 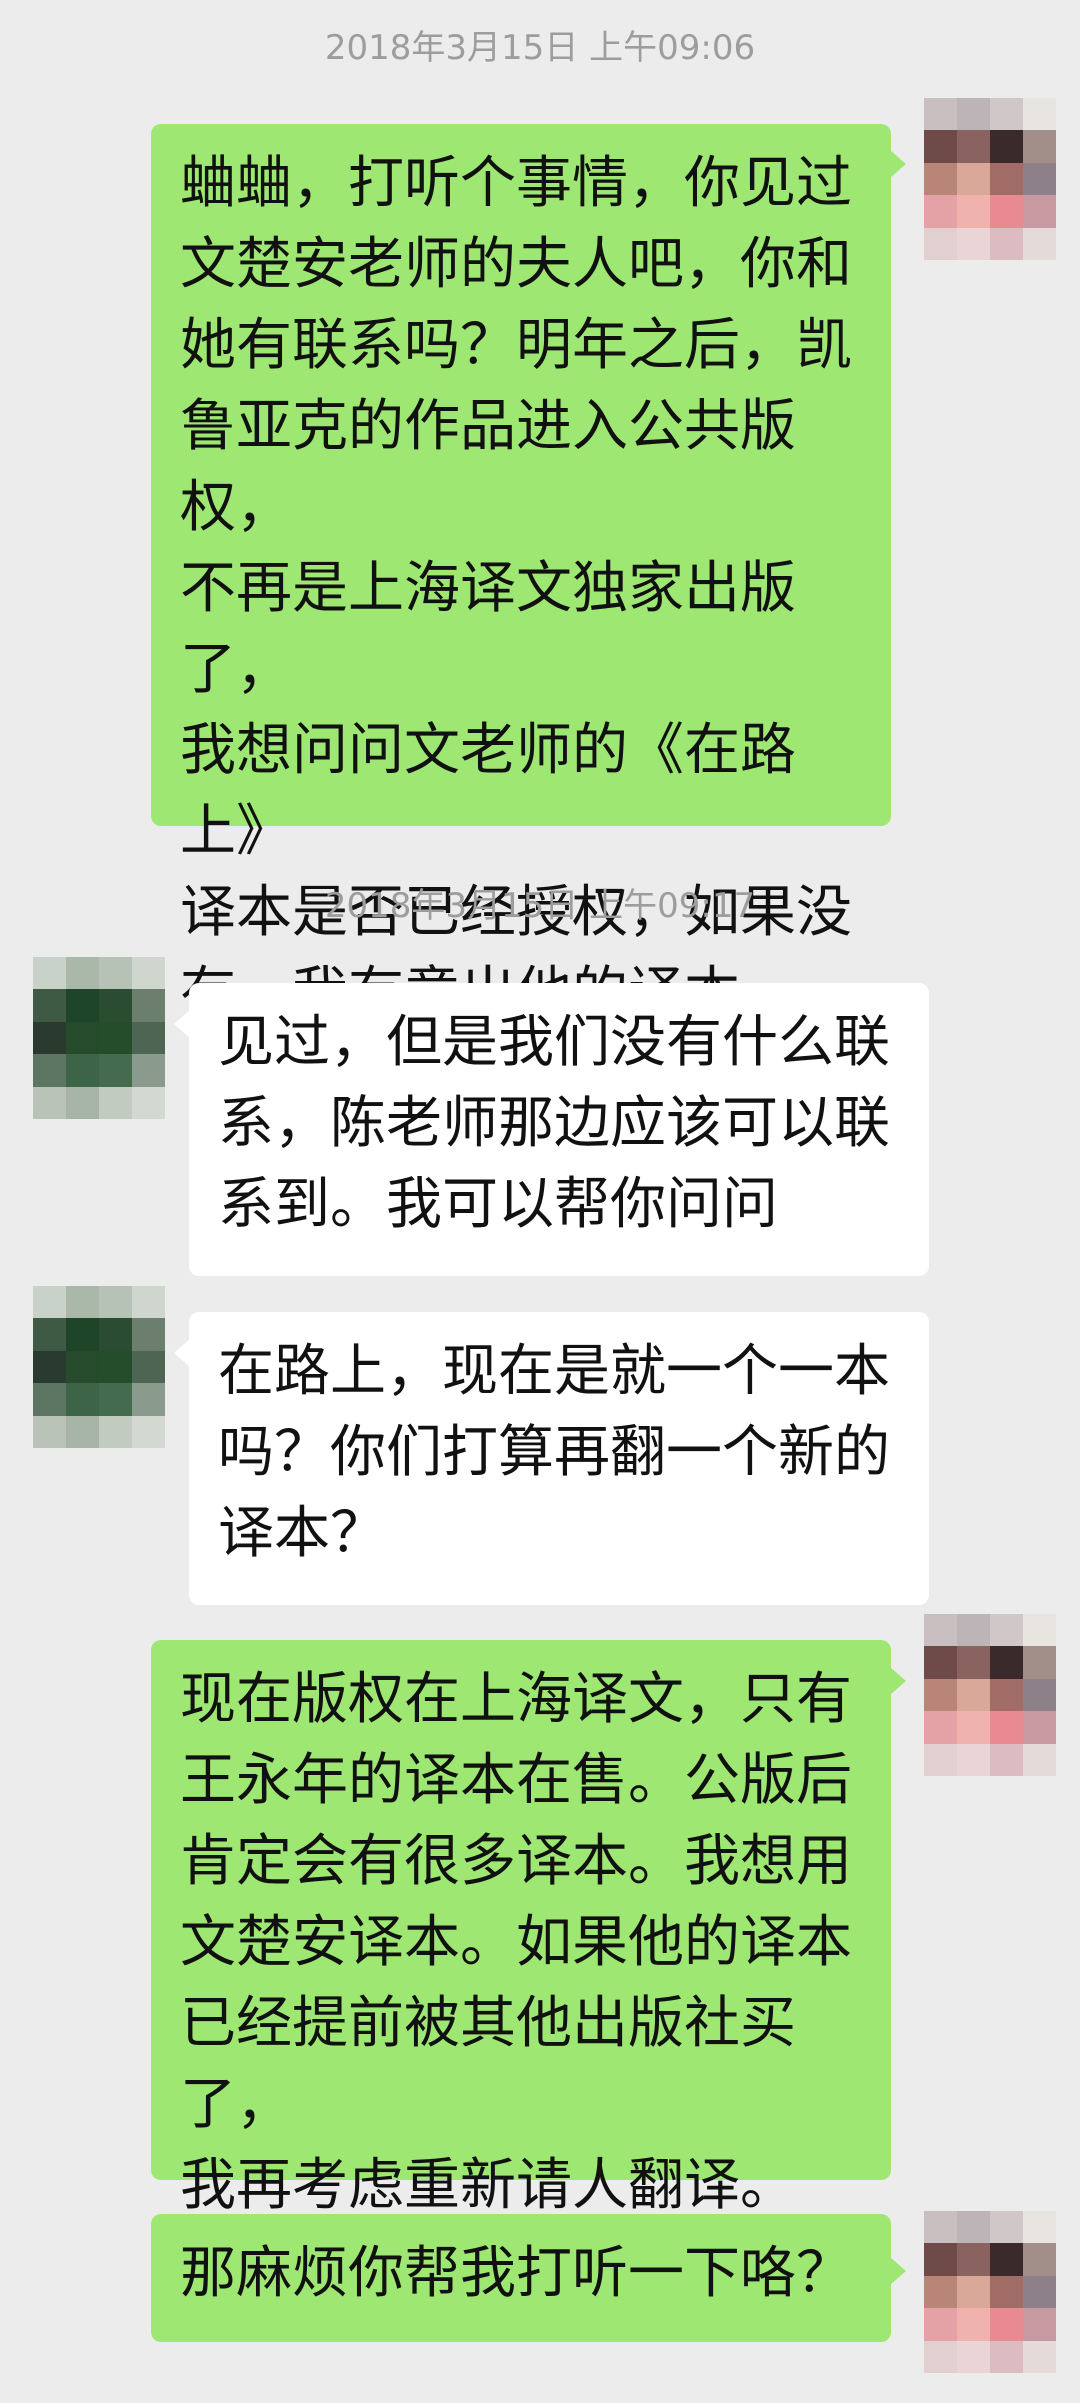 I want to click on timestamp: 2018年3月15日 上午09:17, so click(x=540, y=906).